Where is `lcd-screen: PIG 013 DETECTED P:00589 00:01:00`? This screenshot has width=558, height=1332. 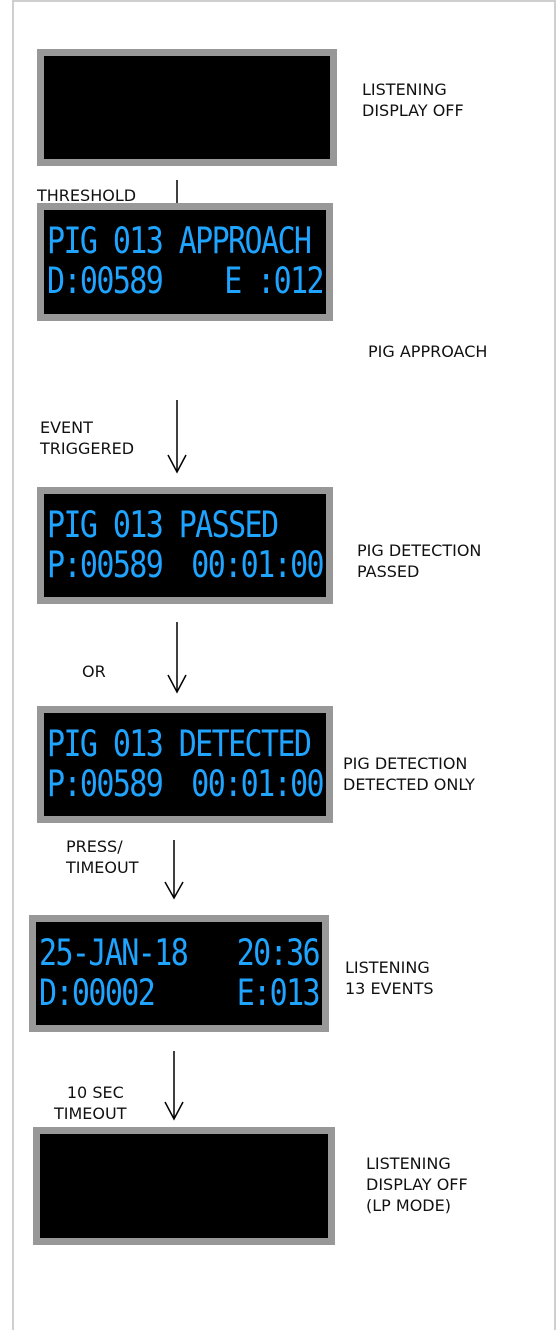
lcd-screen: PIG 013 DETECTED P:00589 00:01:00 is located at coordinates (185, 764).